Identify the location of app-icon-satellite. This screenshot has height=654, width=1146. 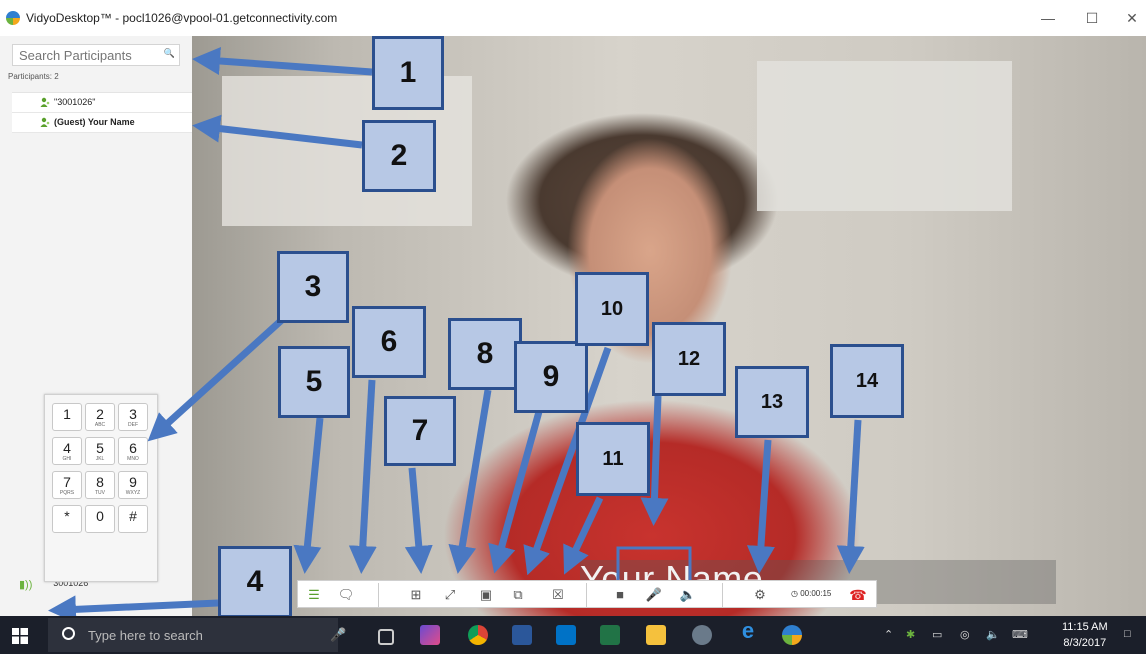
(702, 635).